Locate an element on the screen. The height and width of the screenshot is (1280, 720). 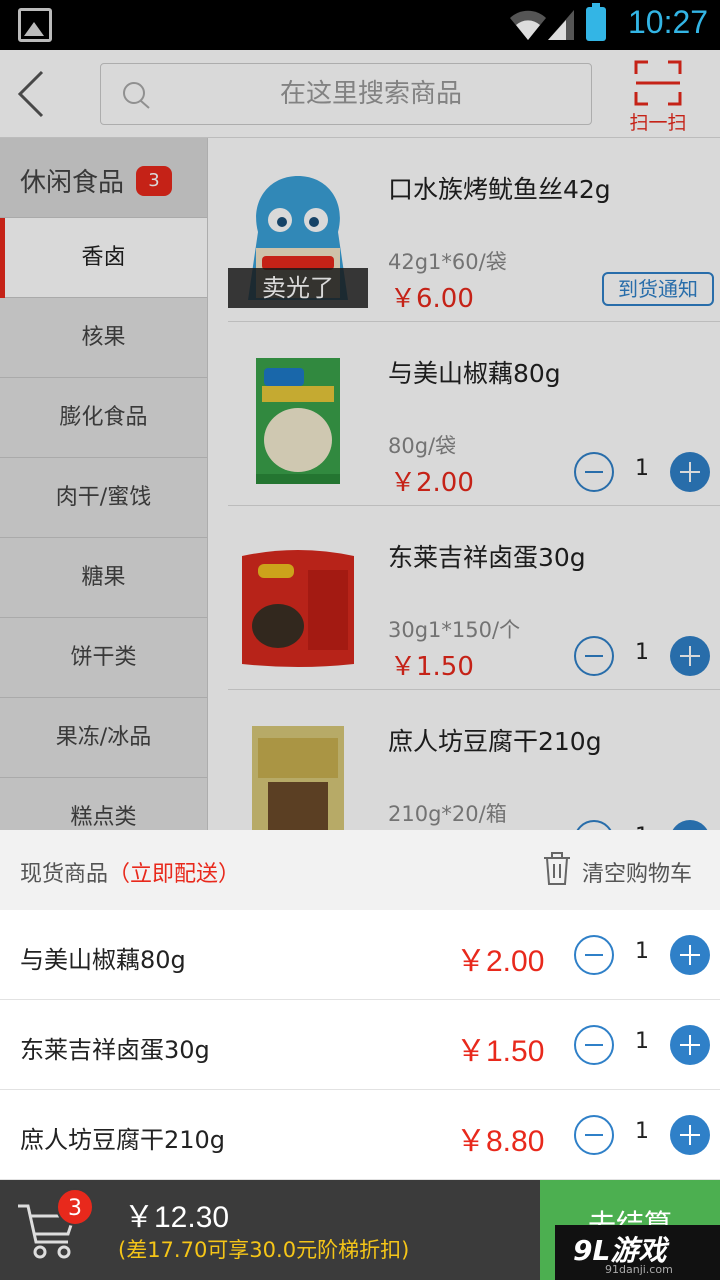
product-name: 庶人坊豆腐干210g is located at coordinates (495, 741).